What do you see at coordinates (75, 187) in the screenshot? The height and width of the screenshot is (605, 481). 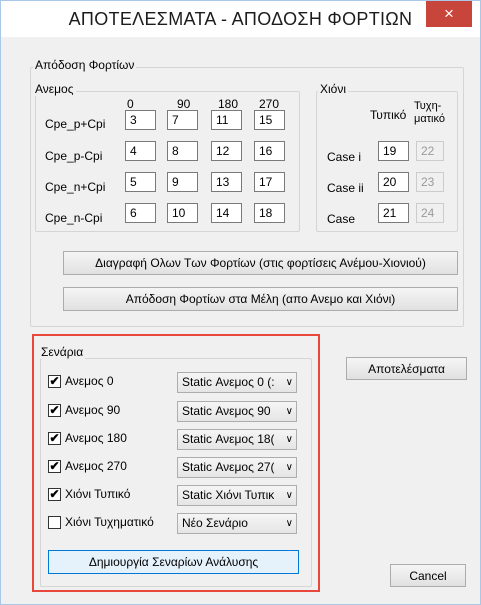 I see `wind-row-label: Cpe_n+Cpi` at bounding box center [75, 187].